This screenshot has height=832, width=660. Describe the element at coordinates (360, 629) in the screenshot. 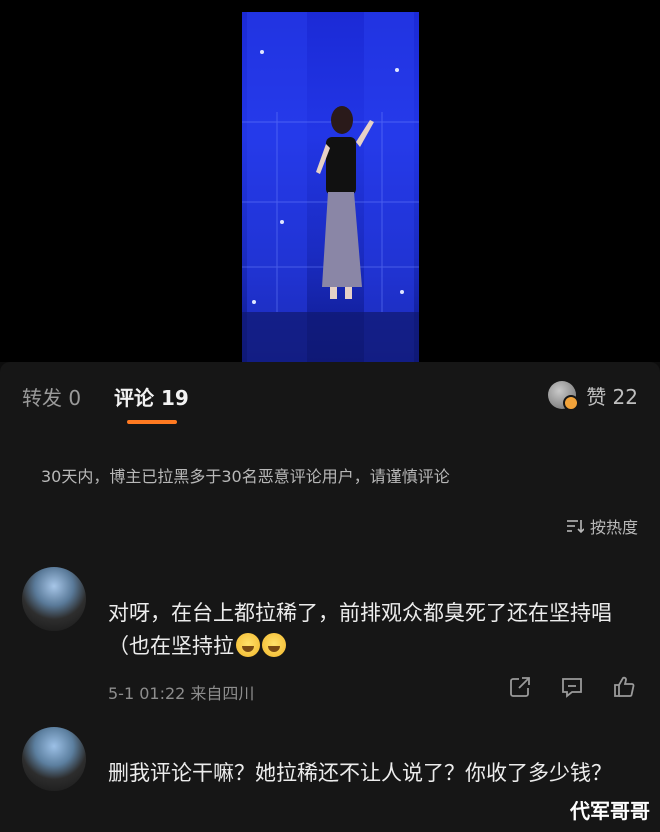

I see `comment-text: 对呀，在台上都拉稀了，前排观众都臭死了还在坚持唱（也在坚持拉` at that location.